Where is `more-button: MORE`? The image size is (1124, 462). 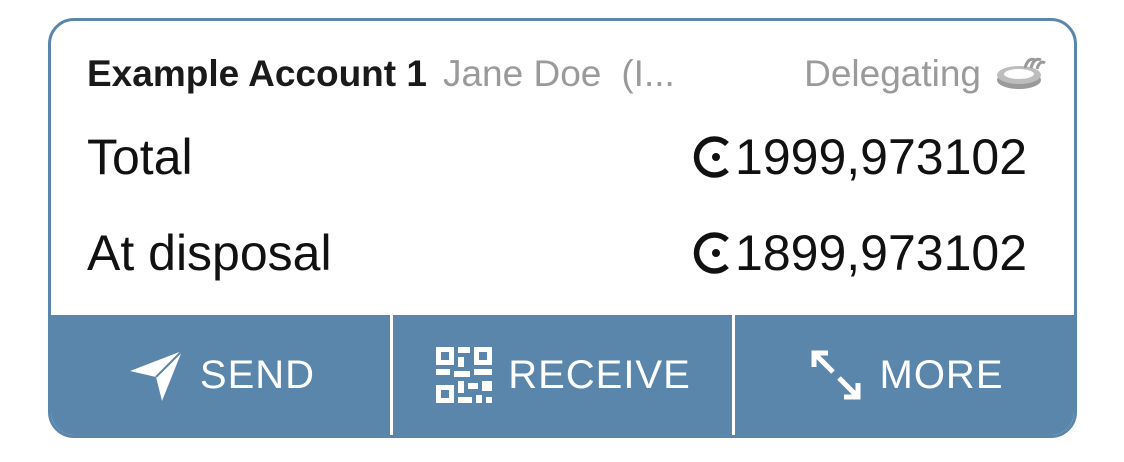 more-button: MORE is located at coordinates (903, 375).